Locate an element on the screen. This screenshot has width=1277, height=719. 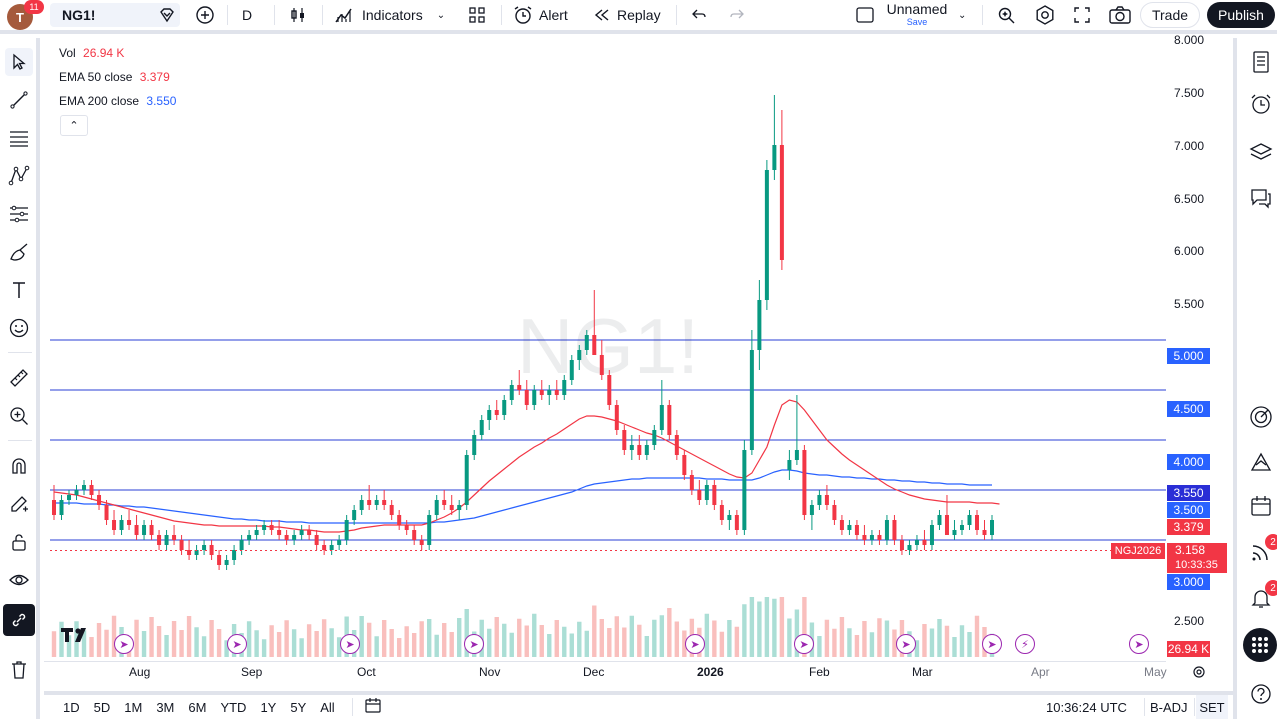
legend-ema50: EMA 50 close 3.379 is located at coordinates (114, 77).